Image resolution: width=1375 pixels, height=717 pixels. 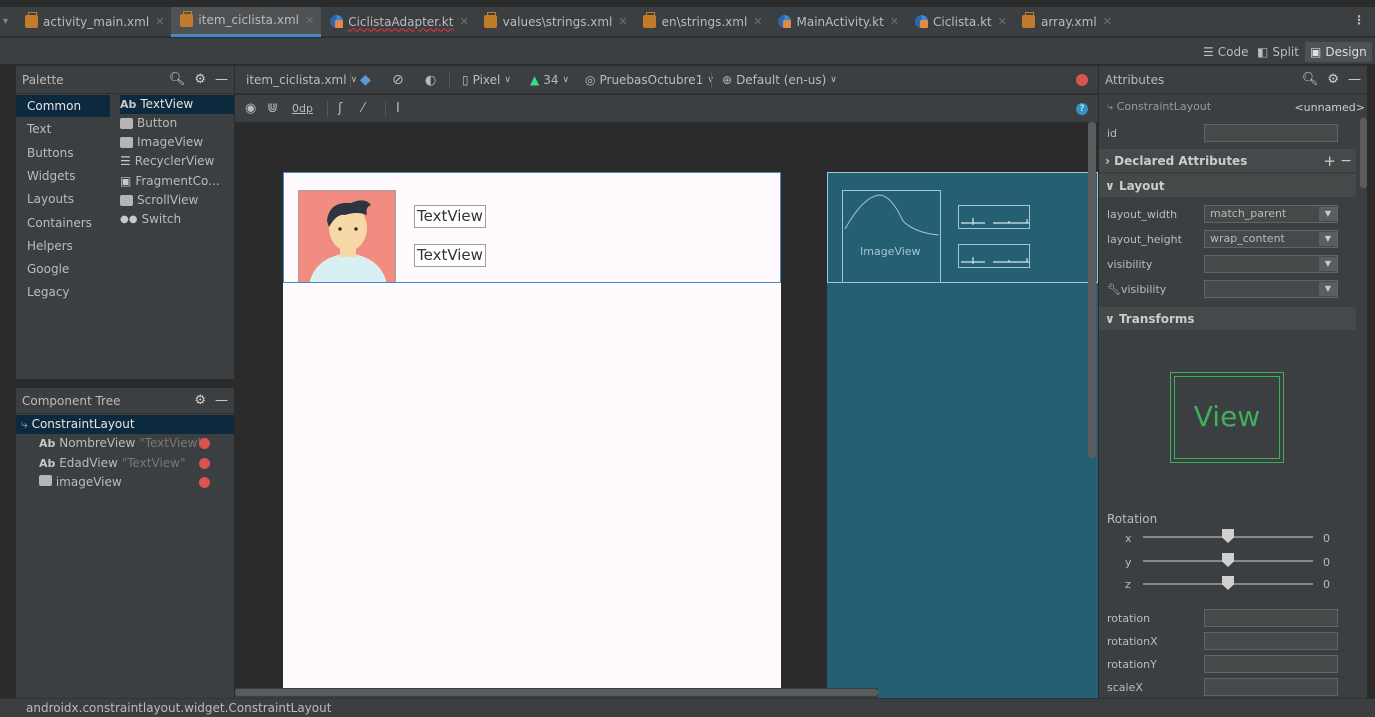 What do you see at coordinates (1278, 52) in the screenshot?
I see `split-mode-button: ◧ Split` at bounding box center [1278, 52].